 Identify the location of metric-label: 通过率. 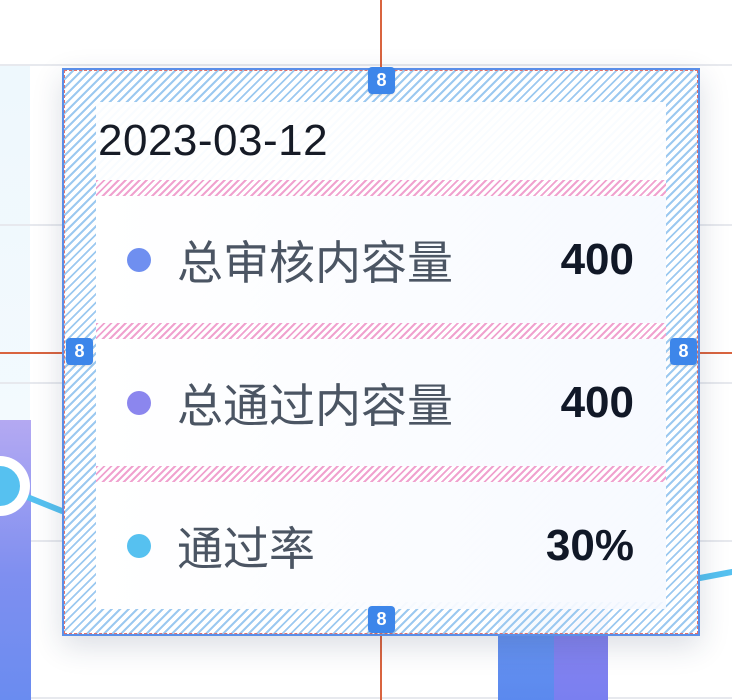
(246, 548).